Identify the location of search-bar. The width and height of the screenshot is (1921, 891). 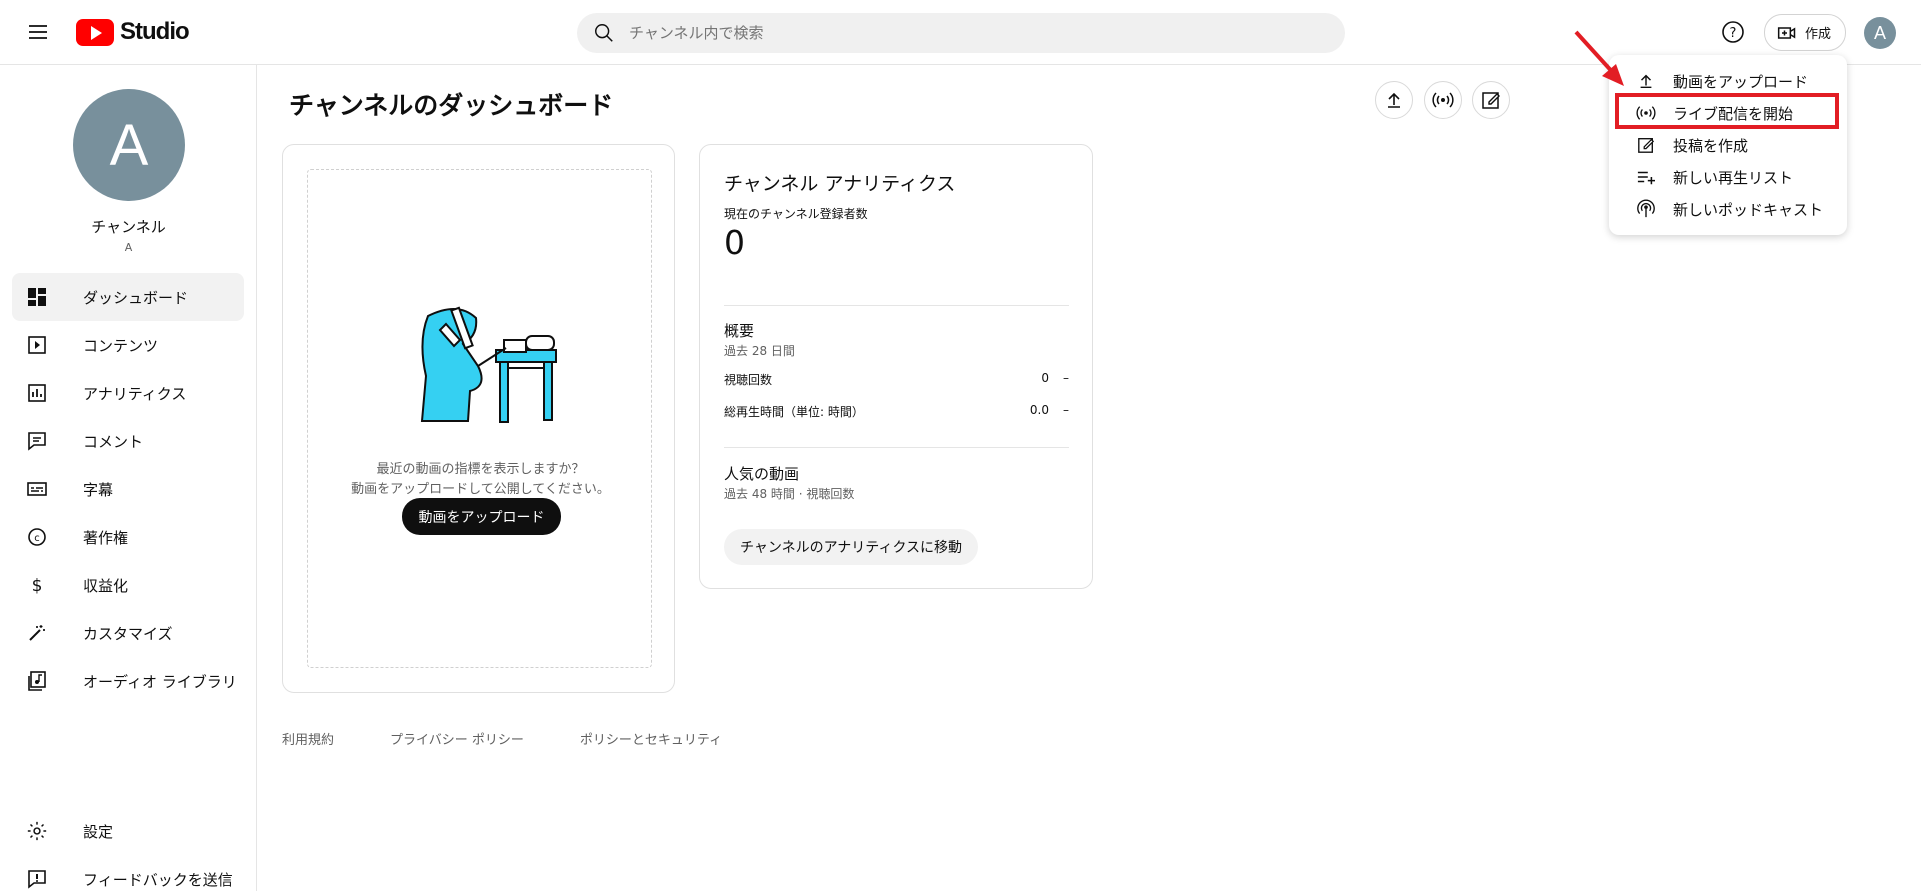
(961, 33).